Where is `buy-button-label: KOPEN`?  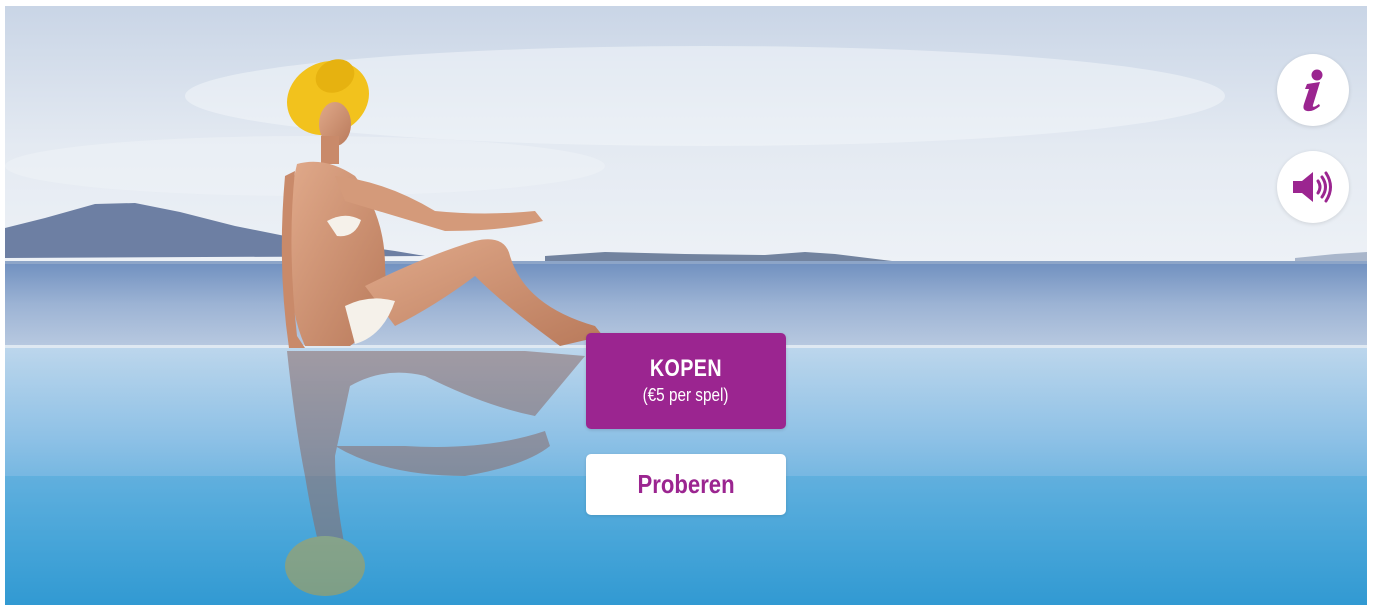 buy-button-label: KOPEN is located at coordinates (686, 368).